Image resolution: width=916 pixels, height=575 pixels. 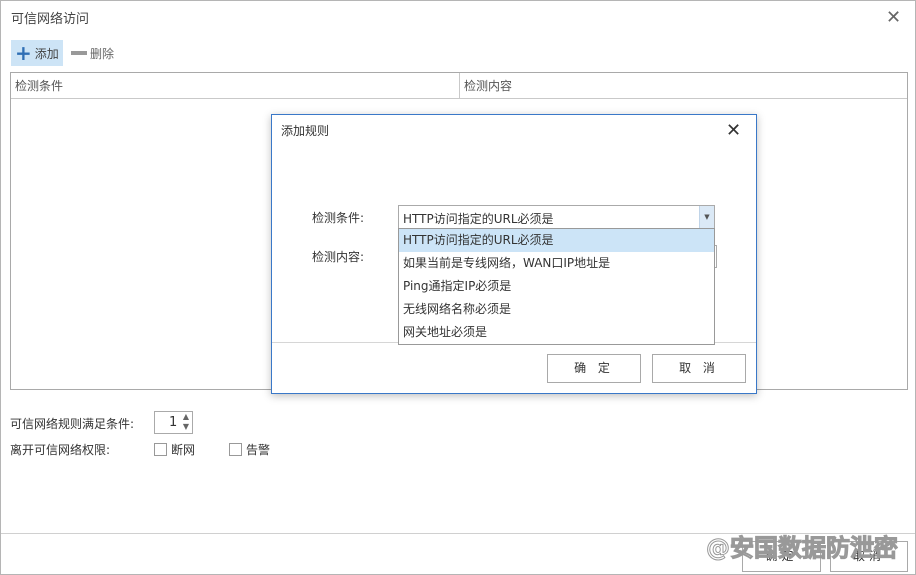 What do you see at coordinates (733, 131) in the screenshot?
I see `dialog-close-icon: ✕` at bounding box center [733, 131].